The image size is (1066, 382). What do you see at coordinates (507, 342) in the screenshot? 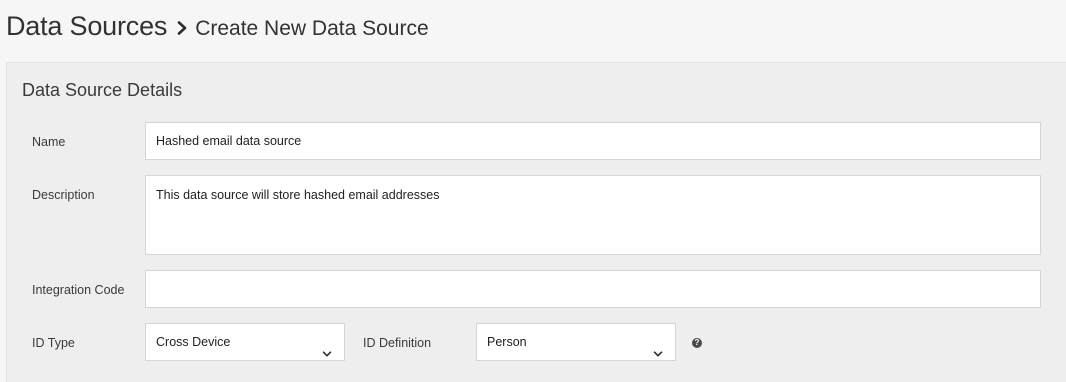
I see `id-definition-selected-value: Person` at bounding box center [507, 342].